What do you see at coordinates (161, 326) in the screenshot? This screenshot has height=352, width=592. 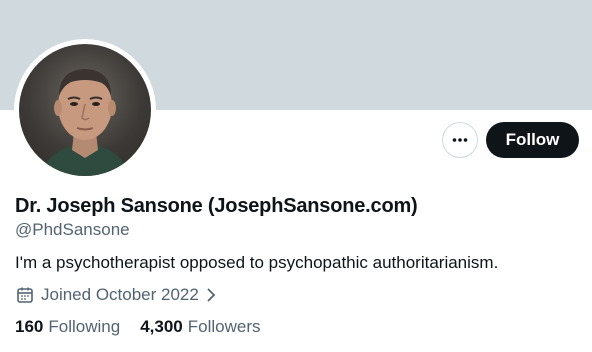 I see `followers-count: 4,300` at bounding box center [161, 326].